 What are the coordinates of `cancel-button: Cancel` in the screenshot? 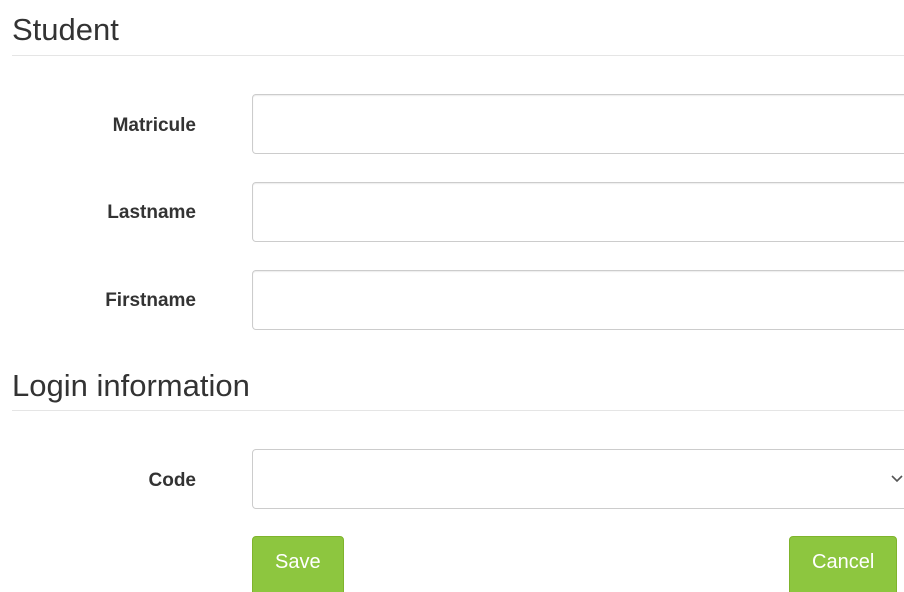 It's located at (843, 564).